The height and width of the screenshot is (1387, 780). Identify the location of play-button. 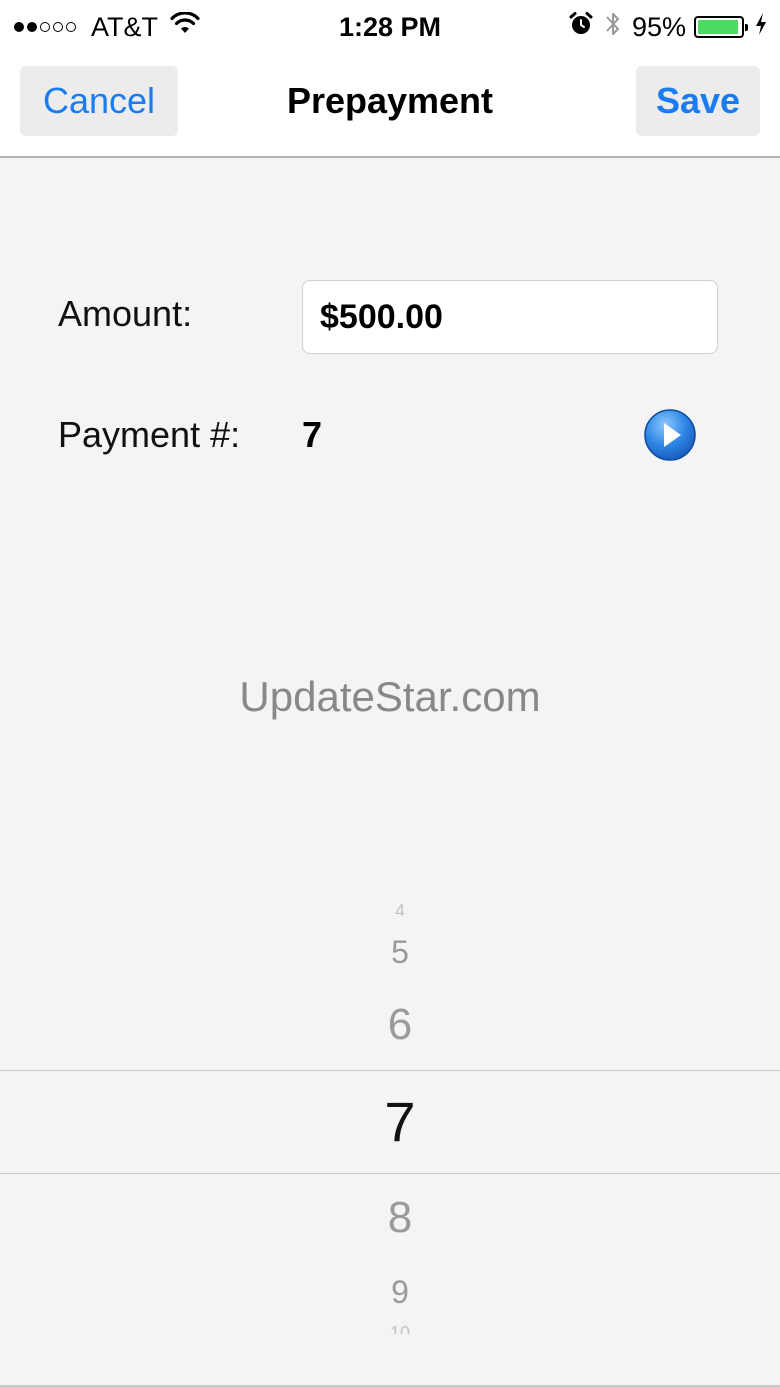
(670, 435).